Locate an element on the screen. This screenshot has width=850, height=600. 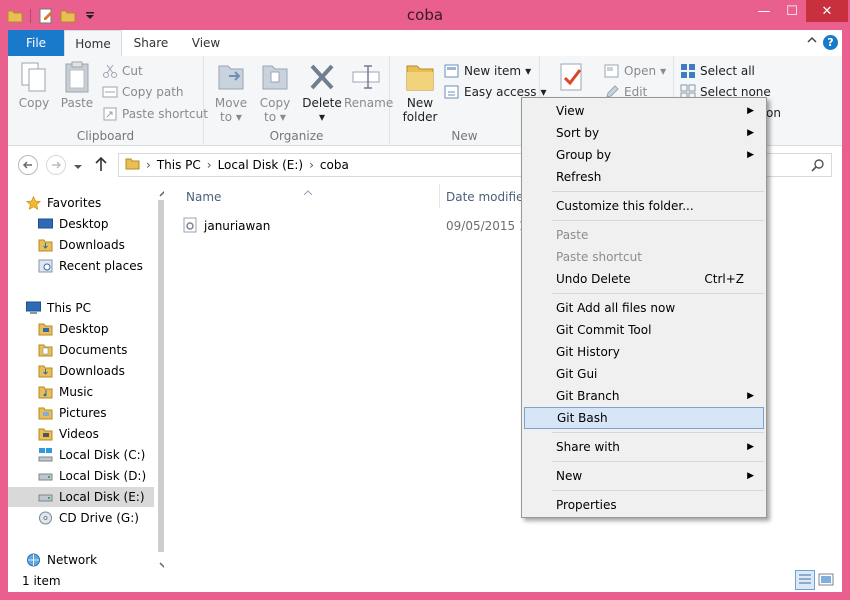
breadcrumb-local-disk-e: Local Disk (E:) is located at coordinates (261, 165).